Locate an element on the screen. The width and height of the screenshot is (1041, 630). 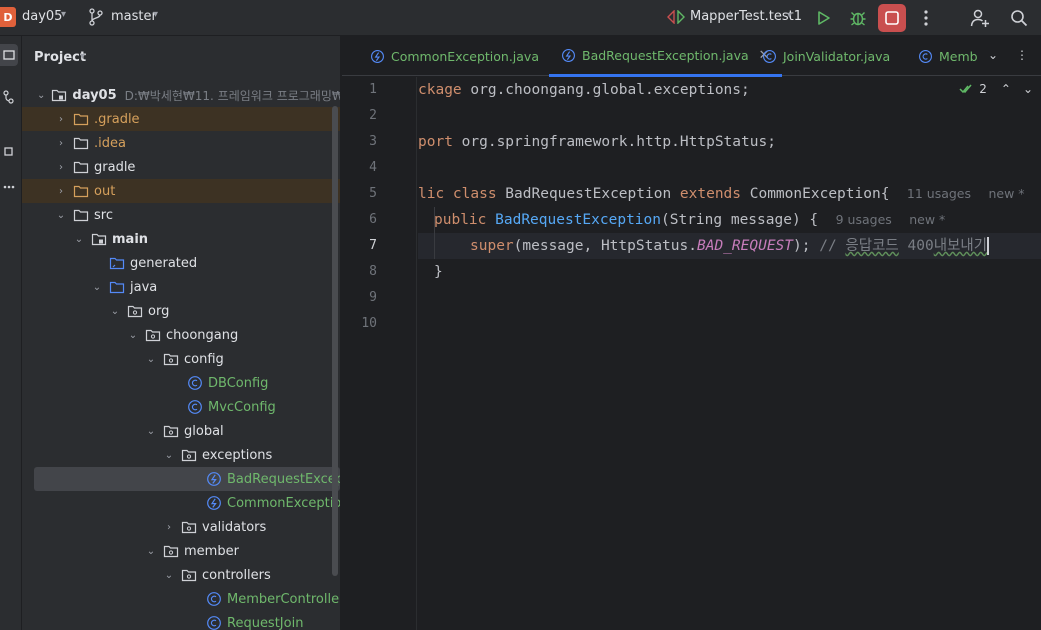
tree-item-member: ⌄ member is located at coordinates (181, 551).